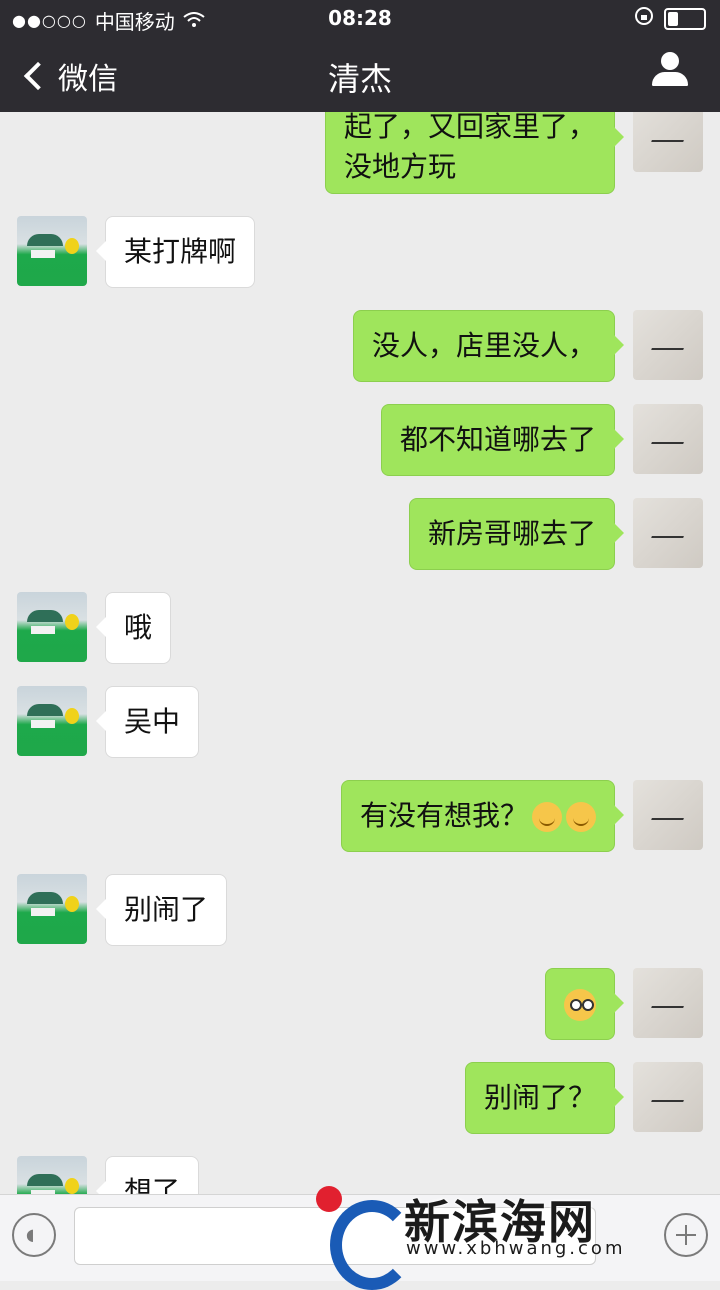 This screenshot has height=1290, width=720. What do you see at coordinates (497, 439) in the screenshot?
I see `message-text: 都不知道哪去了` at bounding box center [497, 439].